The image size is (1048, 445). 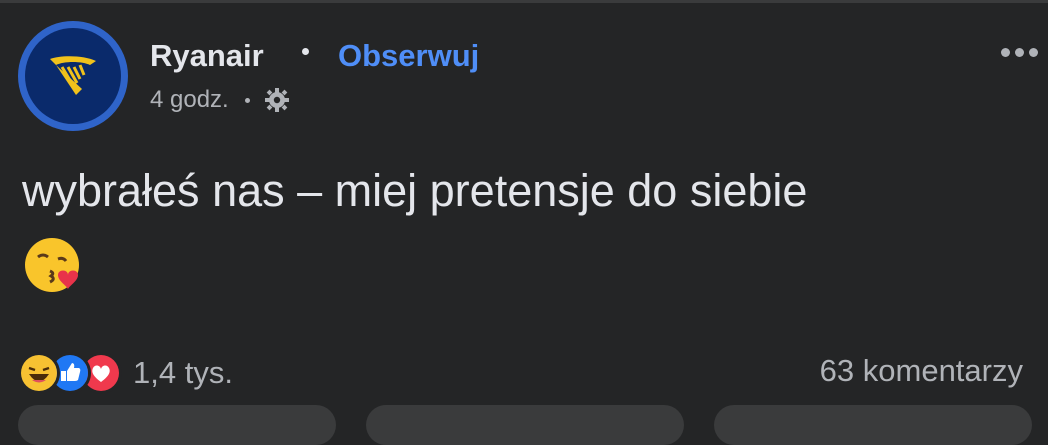 I want to click on more-options-icon, so click(x=1019, y=52).